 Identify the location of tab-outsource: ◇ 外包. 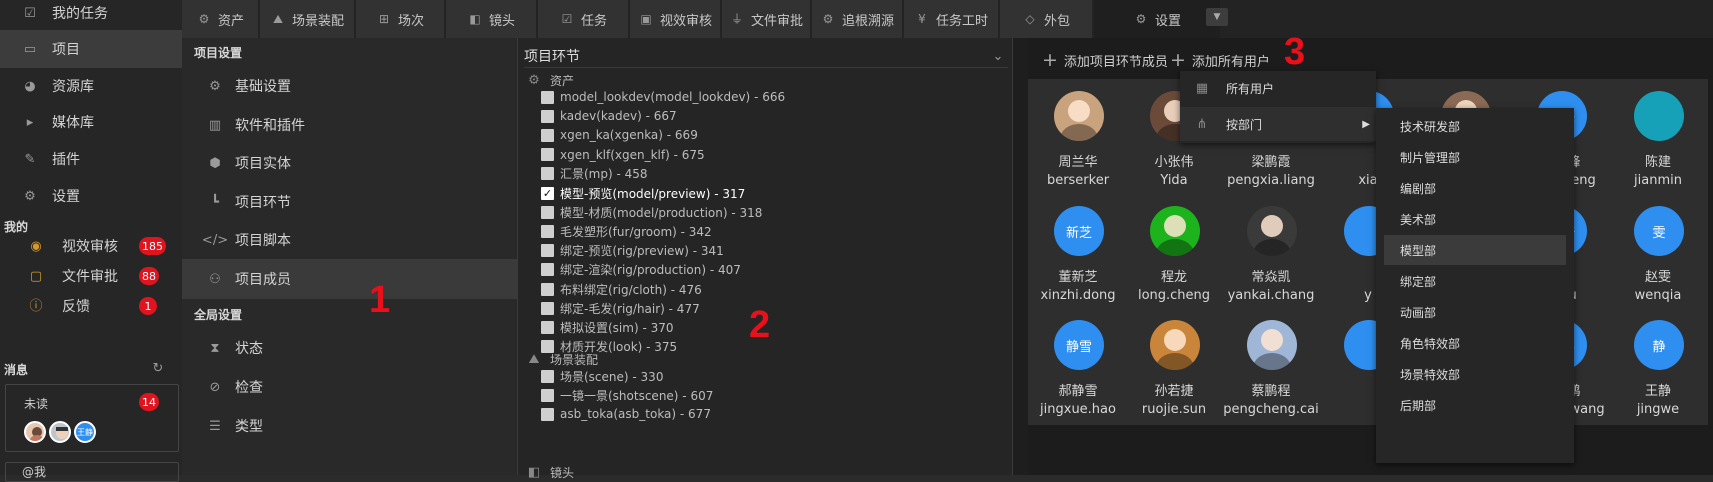
(1046, 19).